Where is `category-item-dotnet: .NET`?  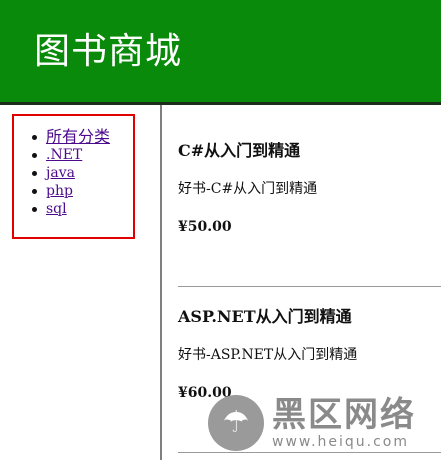
category-item-dotnet: .NET is located at coordinates (71, 155).